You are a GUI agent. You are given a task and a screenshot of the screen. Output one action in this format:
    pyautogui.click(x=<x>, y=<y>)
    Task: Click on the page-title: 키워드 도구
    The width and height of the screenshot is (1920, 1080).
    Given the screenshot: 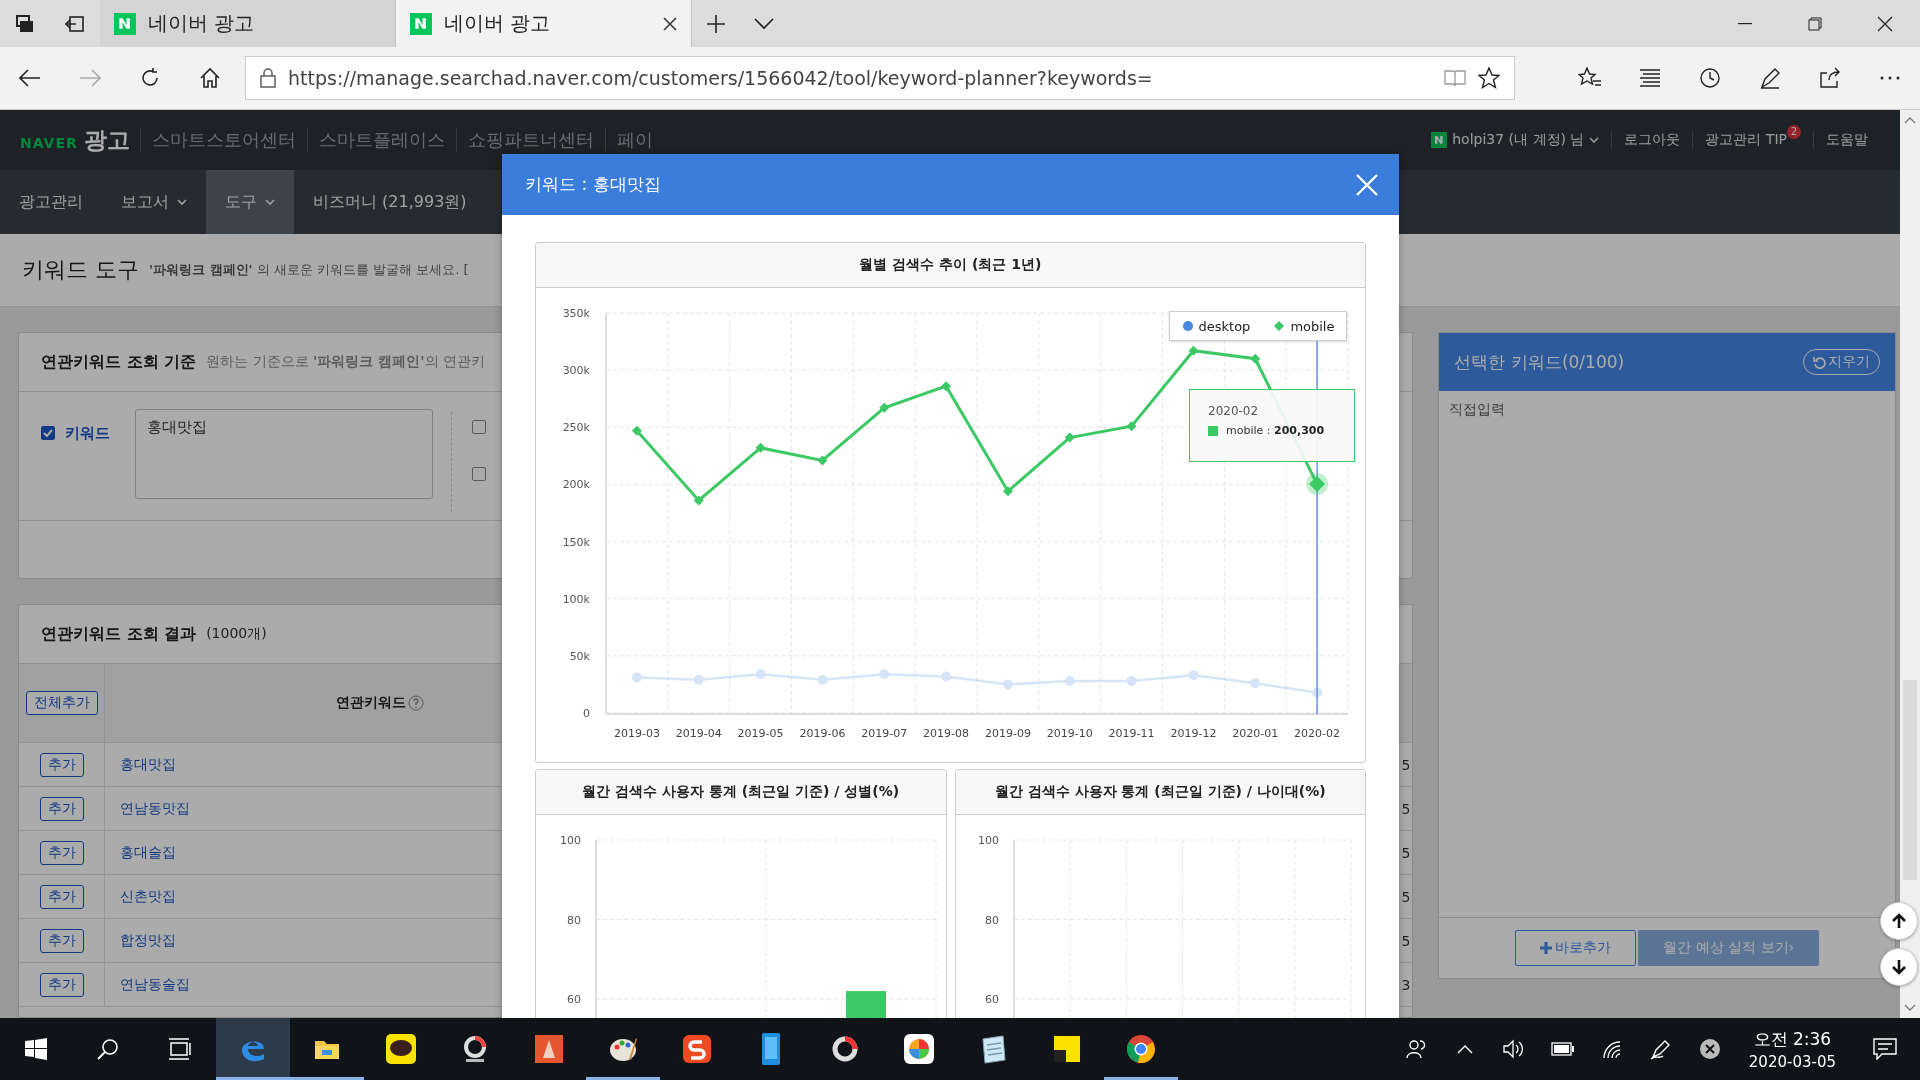 What is the action you would take?
    pyautogui.click(x=80, y=270)
    